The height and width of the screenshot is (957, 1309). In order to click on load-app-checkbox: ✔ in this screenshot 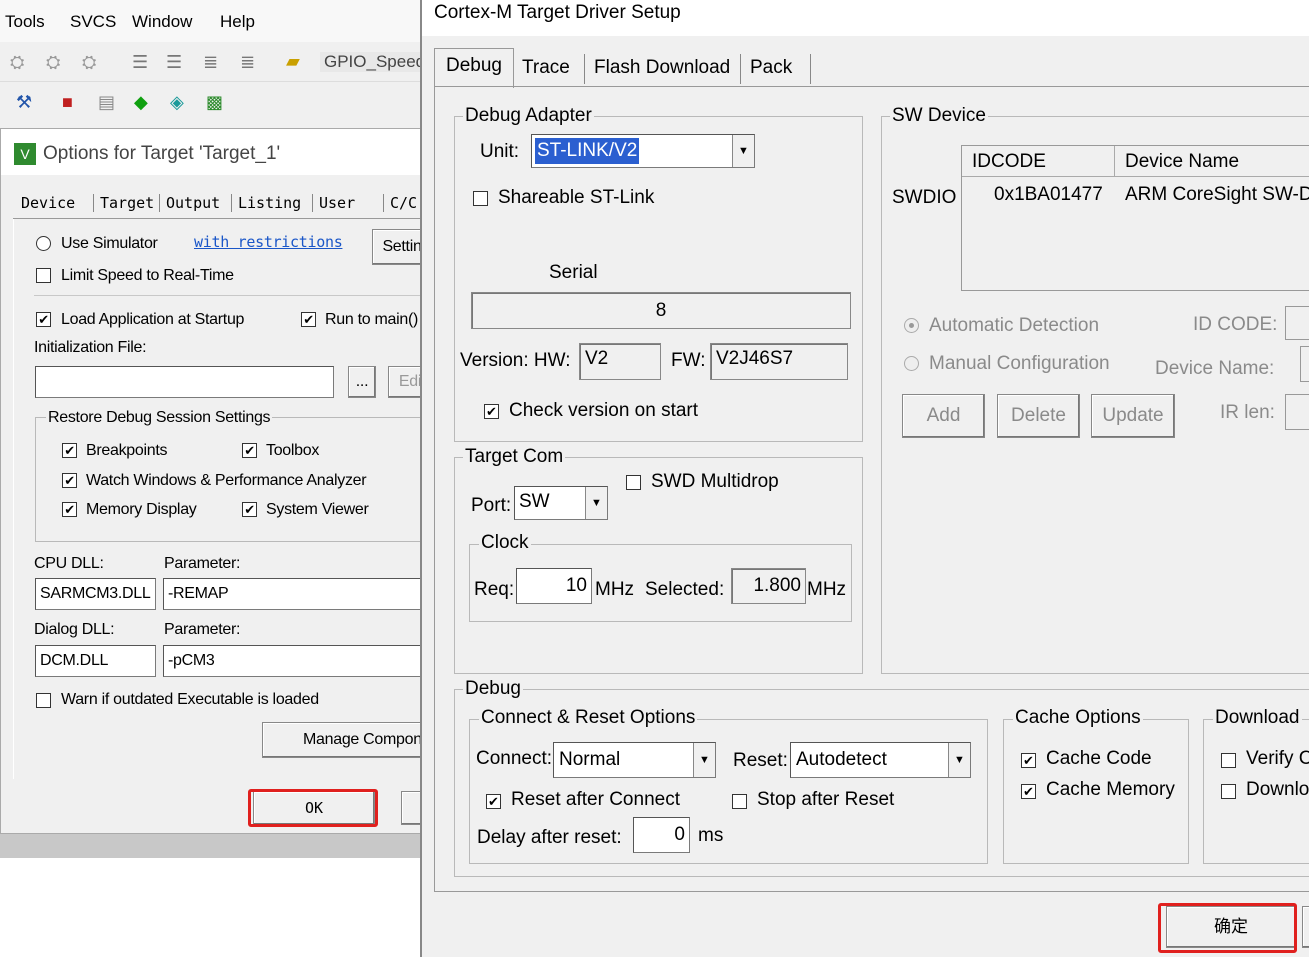, I will do `click(43, 319)`.